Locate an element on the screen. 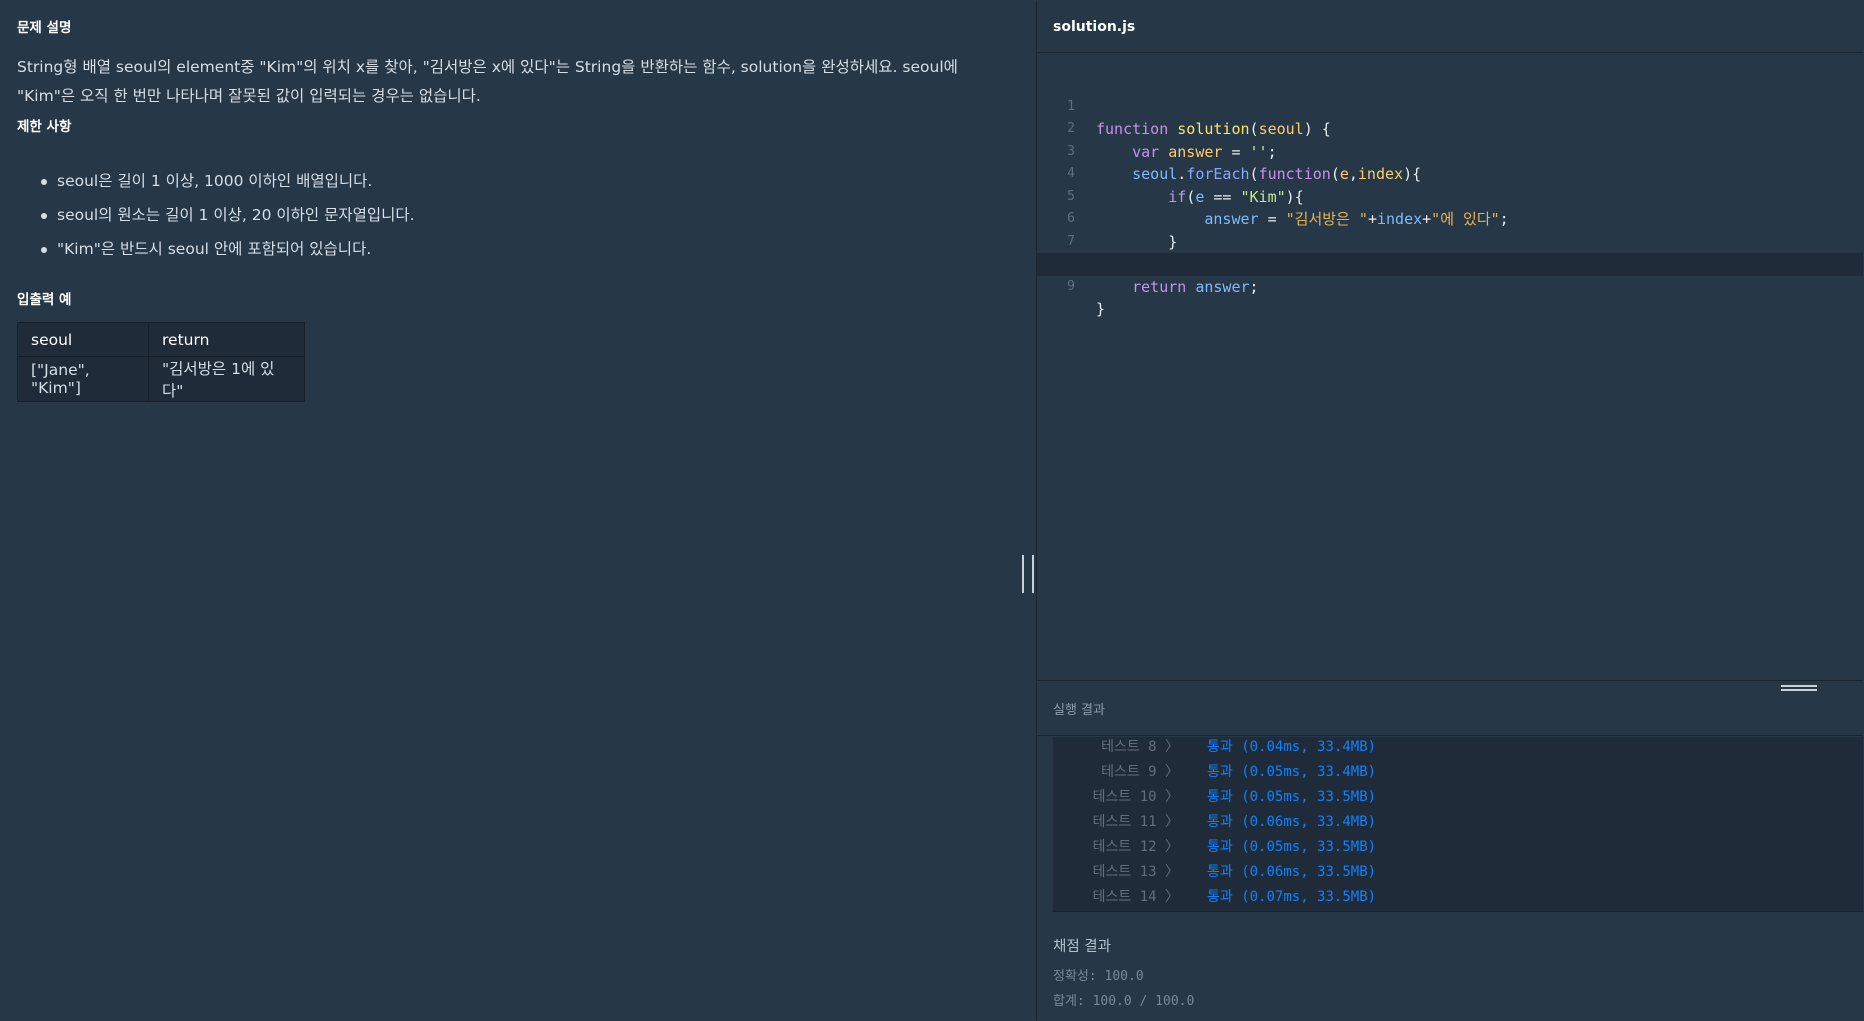  code-line-active: 9 } is located at coordinates (1450, 285).